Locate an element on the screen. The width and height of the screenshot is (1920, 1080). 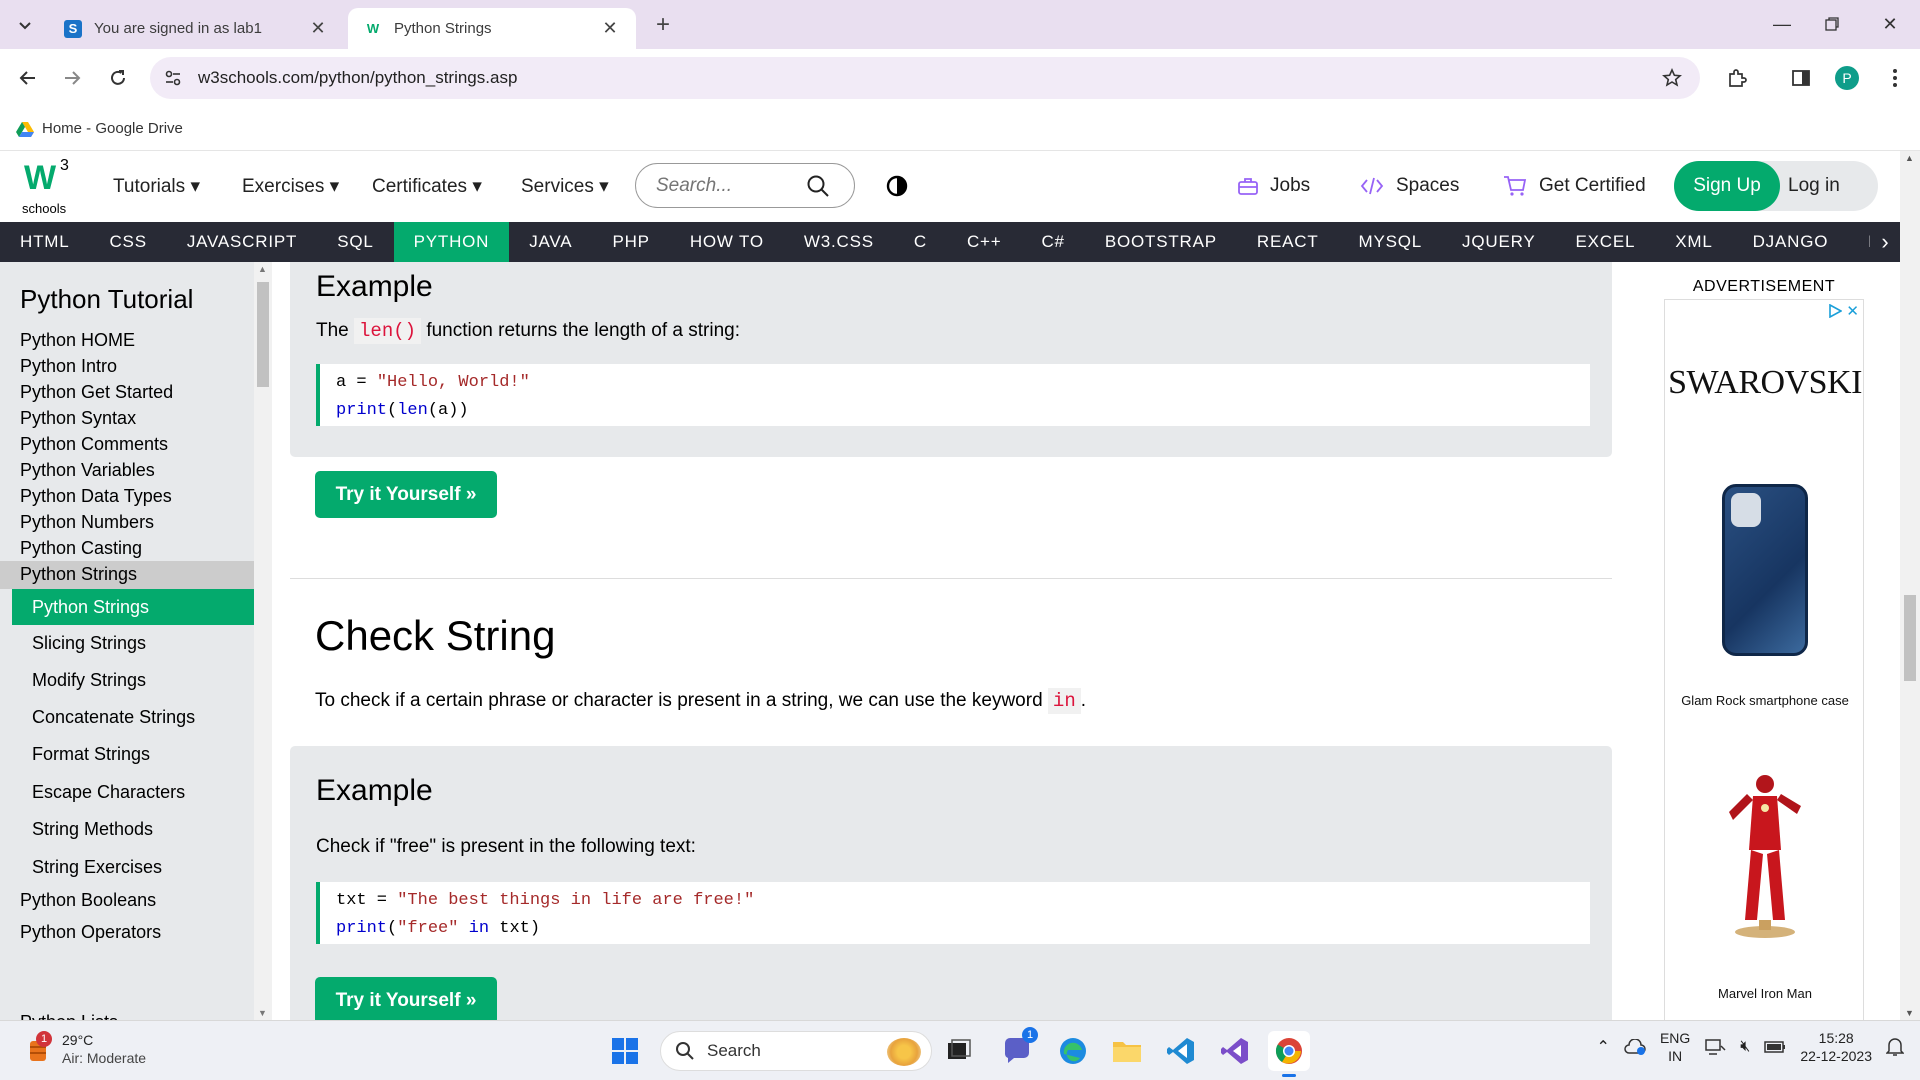
address-bar: w3schools.com/python/python_strings.asp is located at coordinates (925, 78).